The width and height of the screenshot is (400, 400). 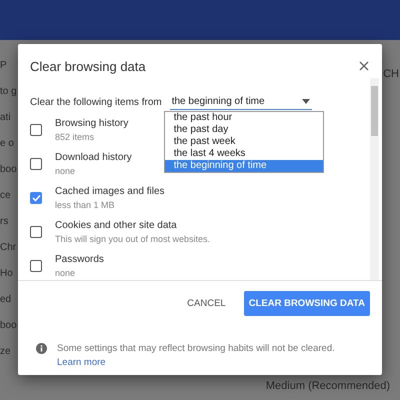 I want to click on item-label: Browsing history, so click(x=91, y=123).